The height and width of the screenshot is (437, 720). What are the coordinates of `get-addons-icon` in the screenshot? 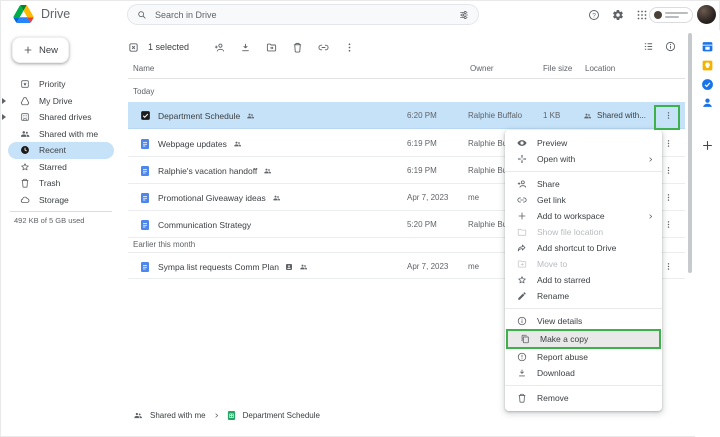 It's located at (707, 145).